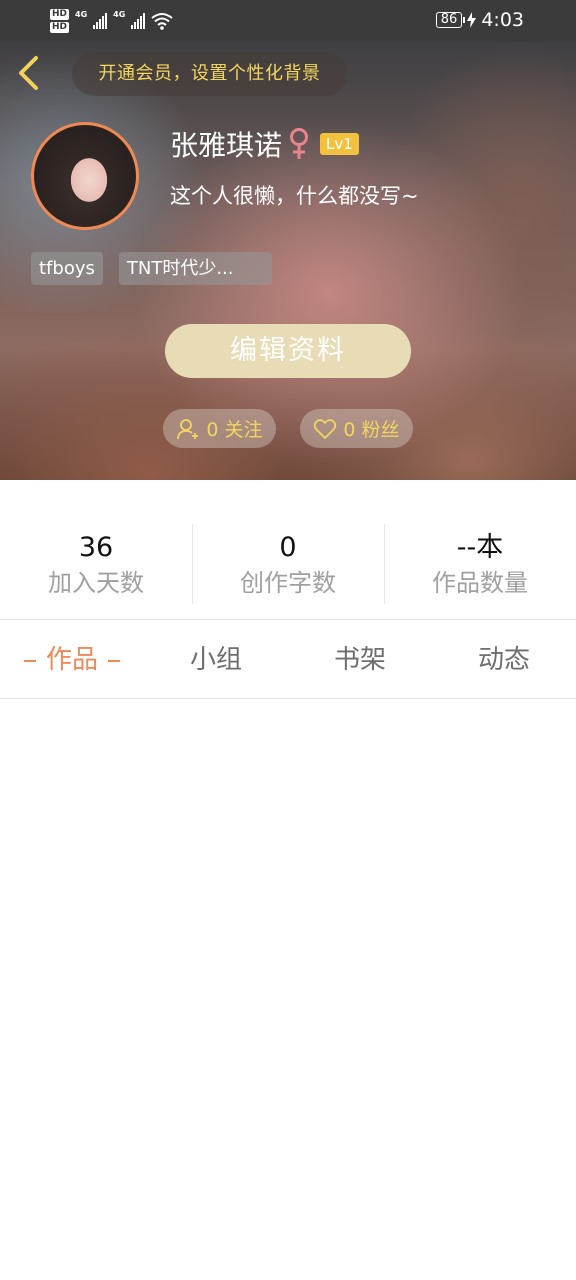 The width and height of the screenshot is (576, 1280). Describe the element at coordinates (162, 21) in the screenshot. I see `wifi-icon` at that location.